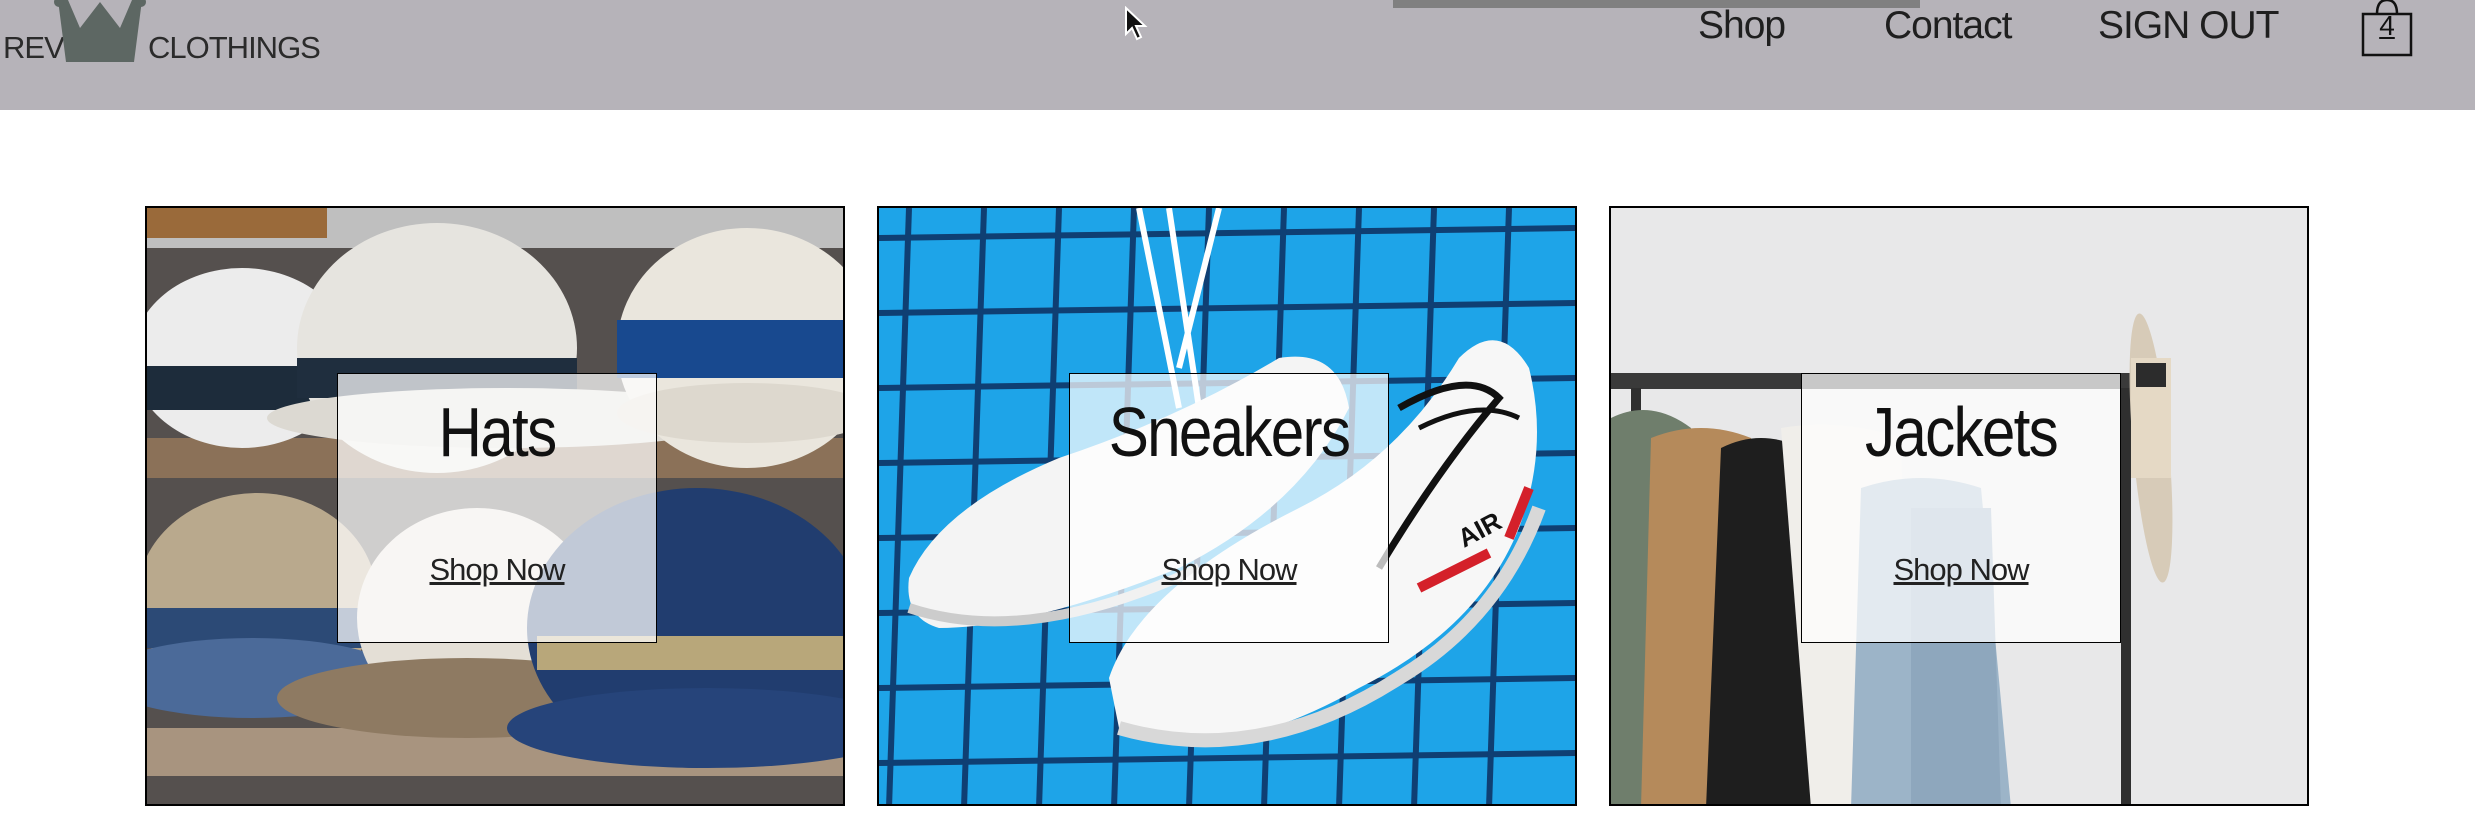 The height and width of the screenshot is (814, 2475). Describe the element at coordinates (498, 432) in the screenshot. I see `category-title: Hats` at that location.